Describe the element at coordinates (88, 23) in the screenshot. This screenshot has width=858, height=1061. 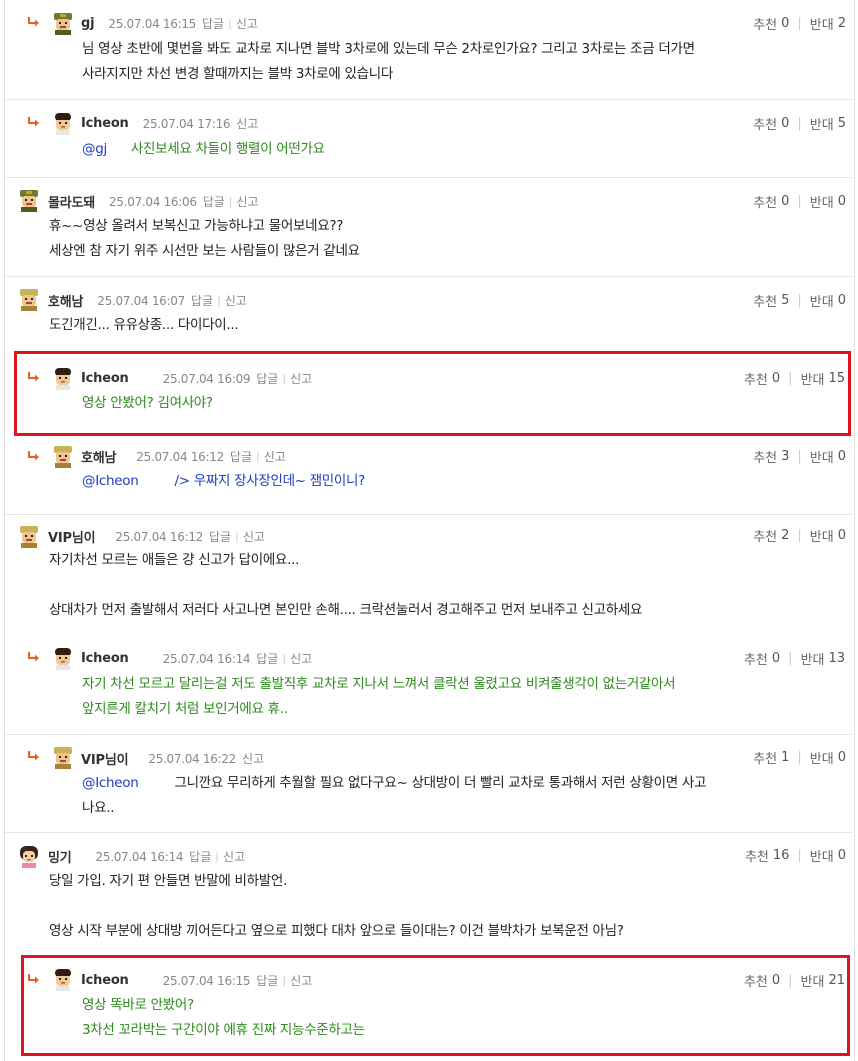
I see `comment-author: gj` at that location.